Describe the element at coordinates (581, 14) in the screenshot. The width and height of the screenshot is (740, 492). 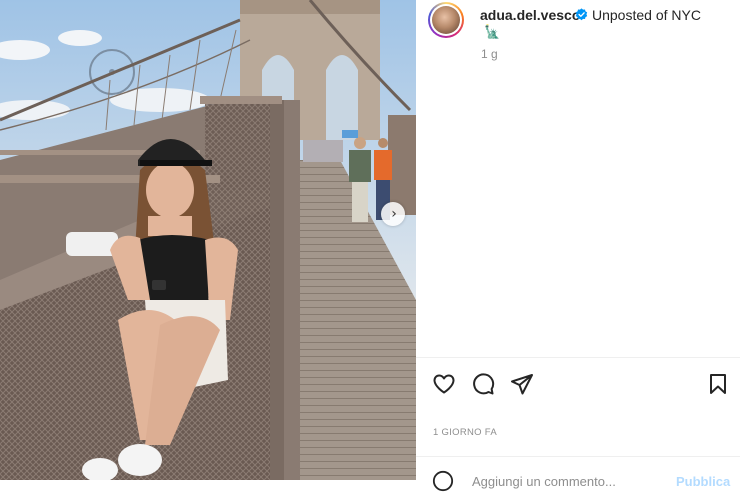
I see `verified-badge-icon` at that location.